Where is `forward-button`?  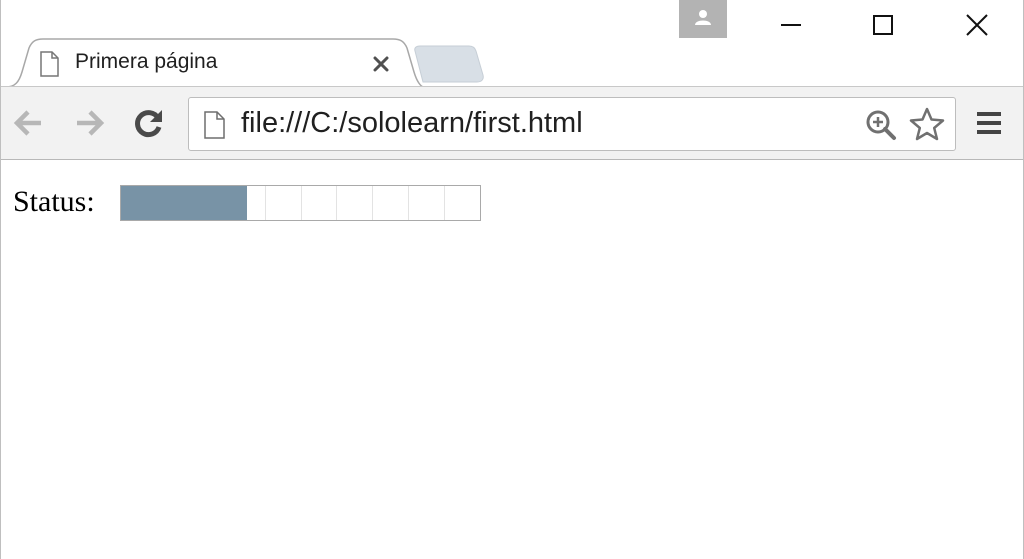 forward-button is located at coordinates (89, 125).